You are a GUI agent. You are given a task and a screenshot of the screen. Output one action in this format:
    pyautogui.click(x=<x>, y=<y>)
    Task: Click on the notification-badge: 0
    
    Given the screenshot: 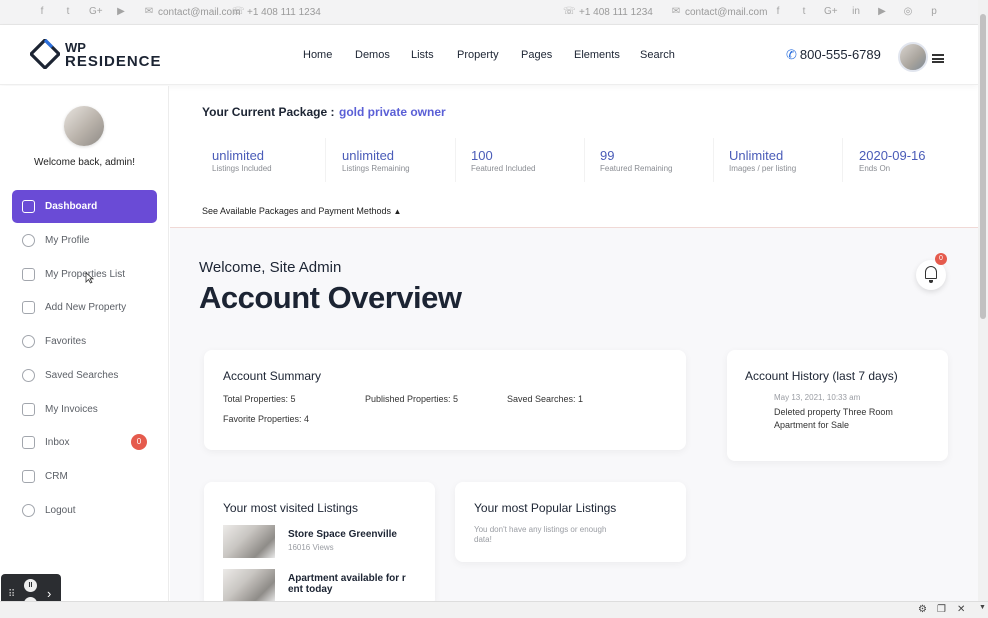 What is the action you would take?
    pyautogui.click(x=941, y=259)
    